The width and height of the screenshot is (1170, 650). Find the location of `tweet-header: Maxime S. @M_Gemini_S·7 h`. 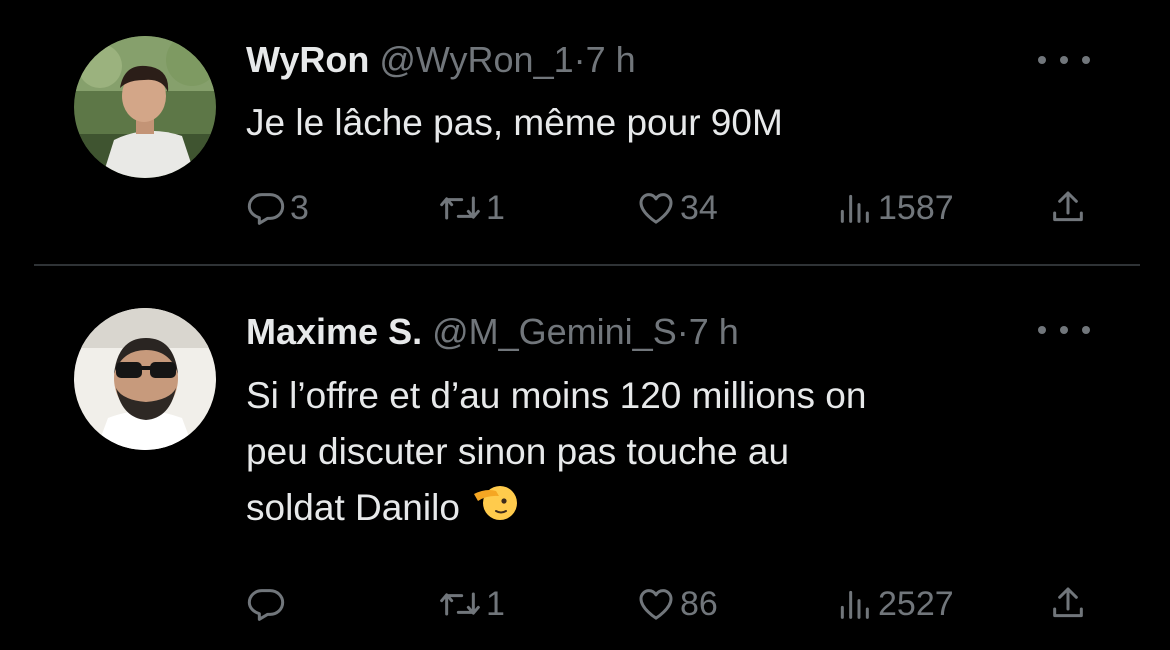

tweet-header: Maxime S. @M_Gemini_S·7 h is located at coordinates (492, 332).